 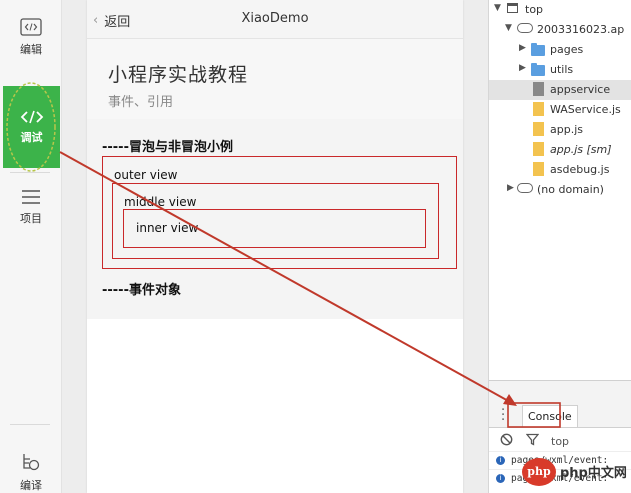 I want to click on tree-item-label: utils, so click(x=562, y=69).